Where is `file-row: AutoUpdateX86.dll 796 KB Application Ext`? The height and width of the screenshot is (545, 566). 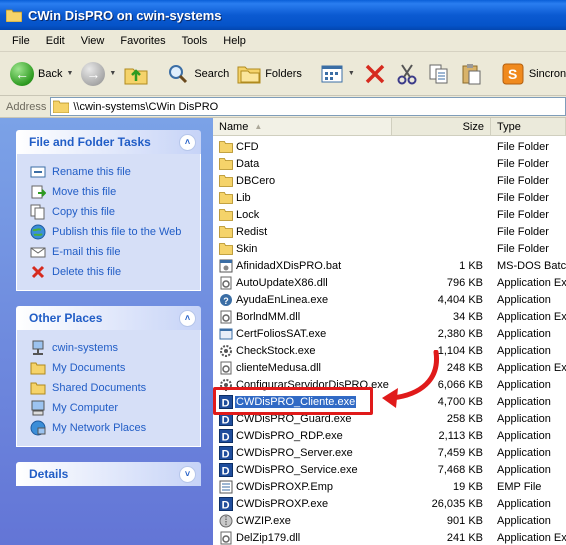 file-row: AutoUpdateX86.dll 796 KB Application Ext is located at coordinates (389, 282).